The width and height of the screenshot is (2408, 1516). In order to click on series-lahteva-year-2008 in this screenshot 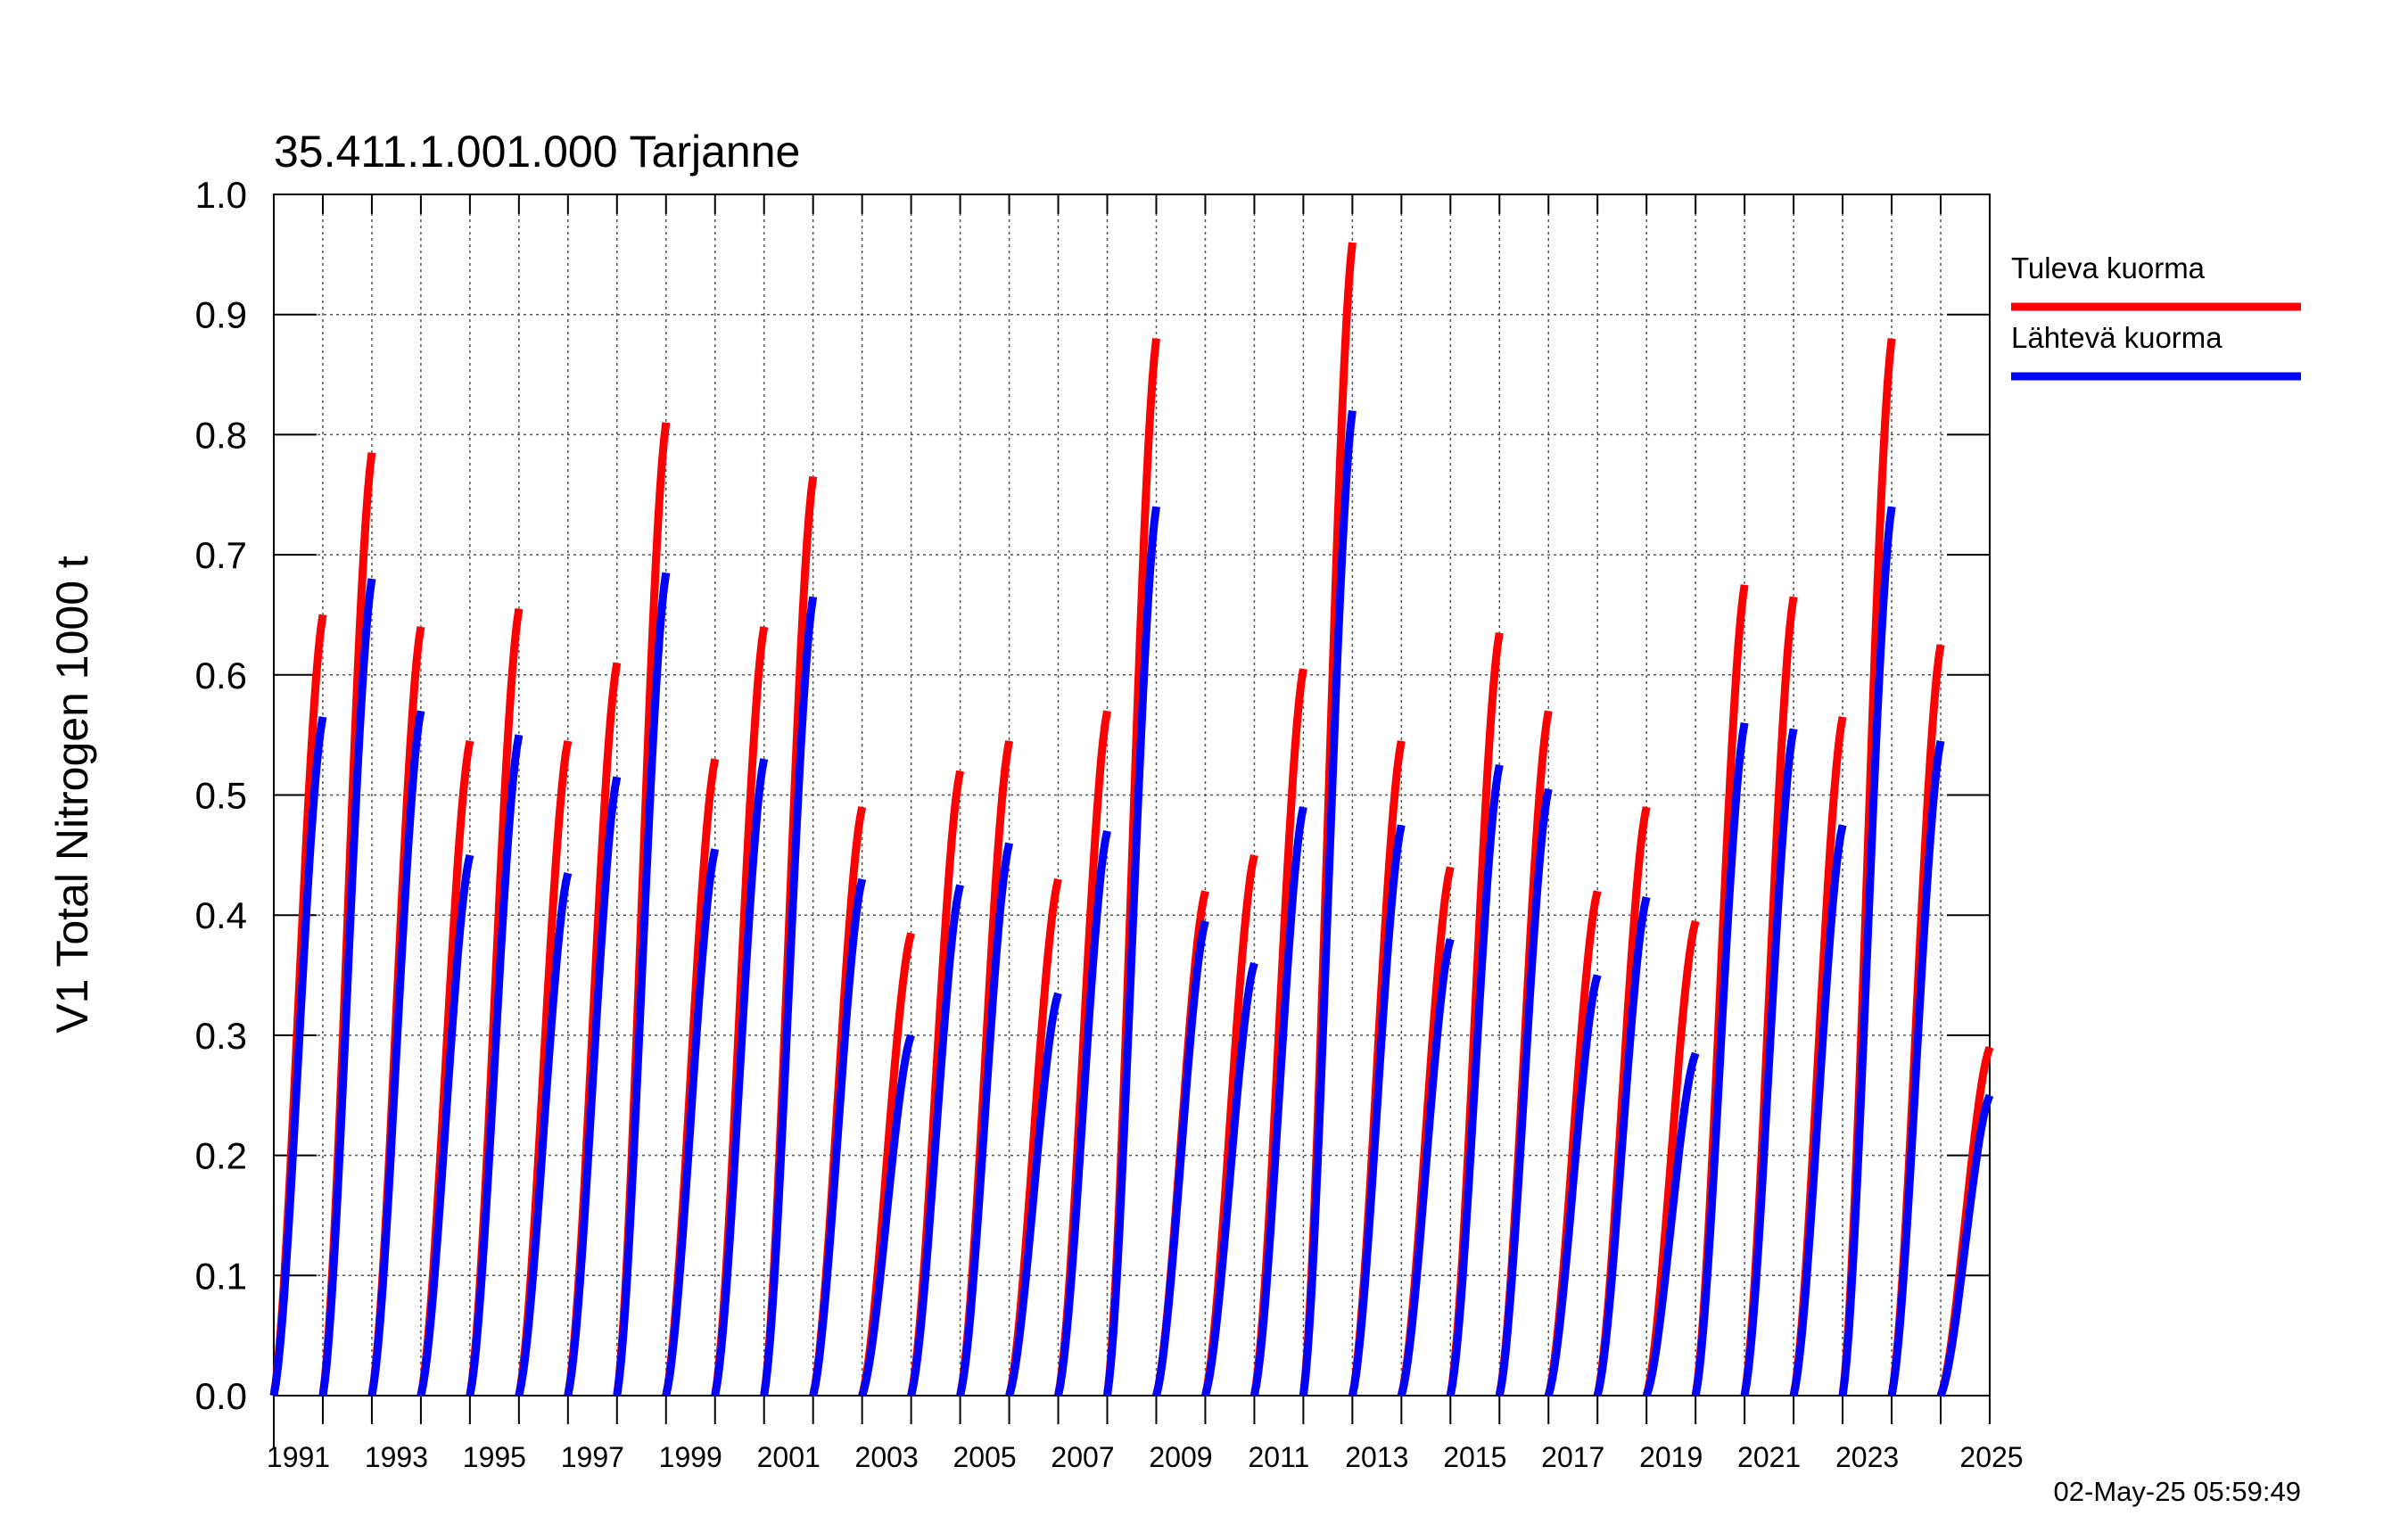, I will do `click(1131, 951)`.